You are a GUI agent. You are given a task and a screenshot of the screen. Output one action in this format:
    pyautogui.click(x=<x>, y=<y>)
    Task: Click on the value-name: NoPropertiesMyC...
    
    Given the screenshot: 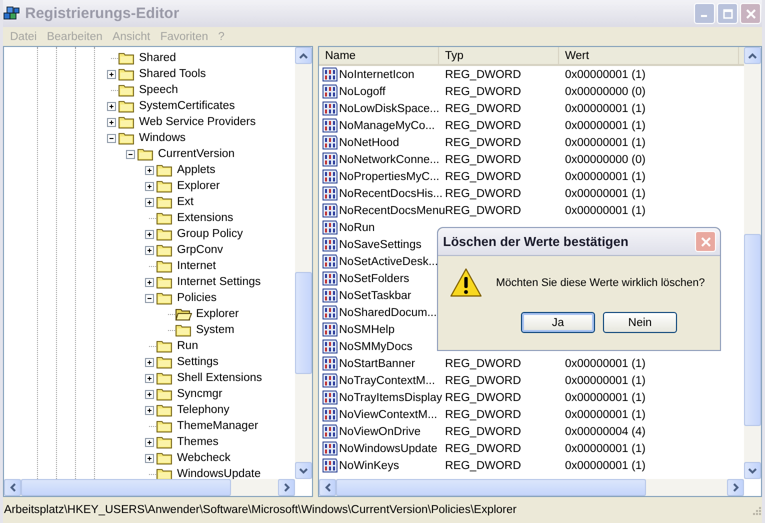 What is the action you would take?
    pyautogui.click(x=389, y=176)
    